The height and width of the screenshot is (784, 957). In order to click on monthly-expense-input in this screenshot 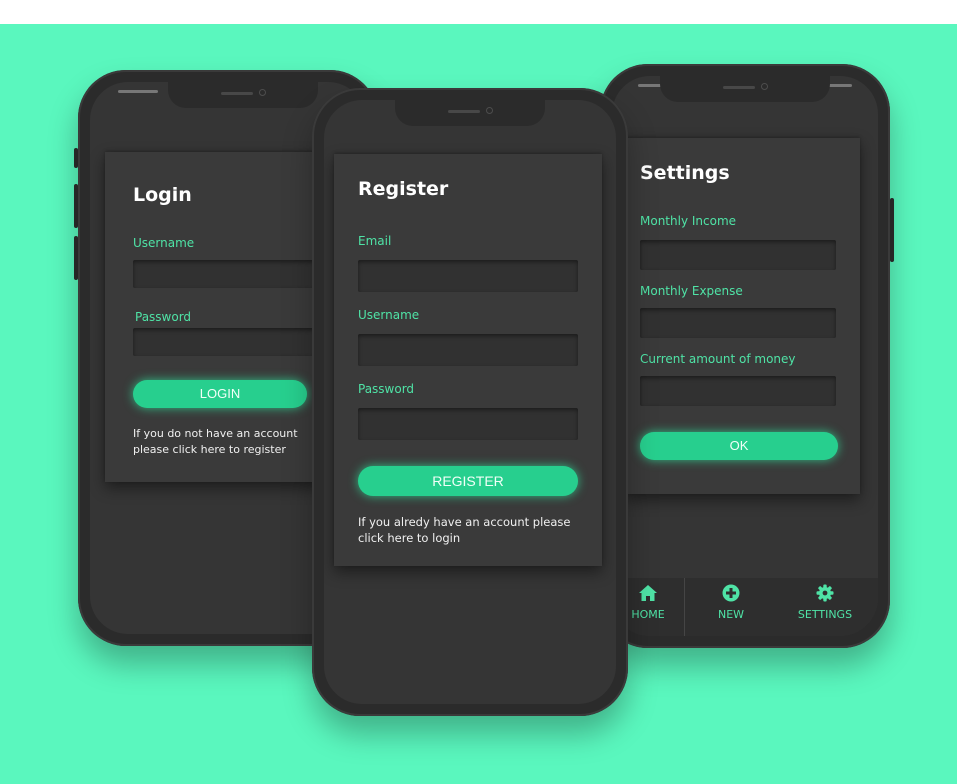, I will do `click(738, 323)`.